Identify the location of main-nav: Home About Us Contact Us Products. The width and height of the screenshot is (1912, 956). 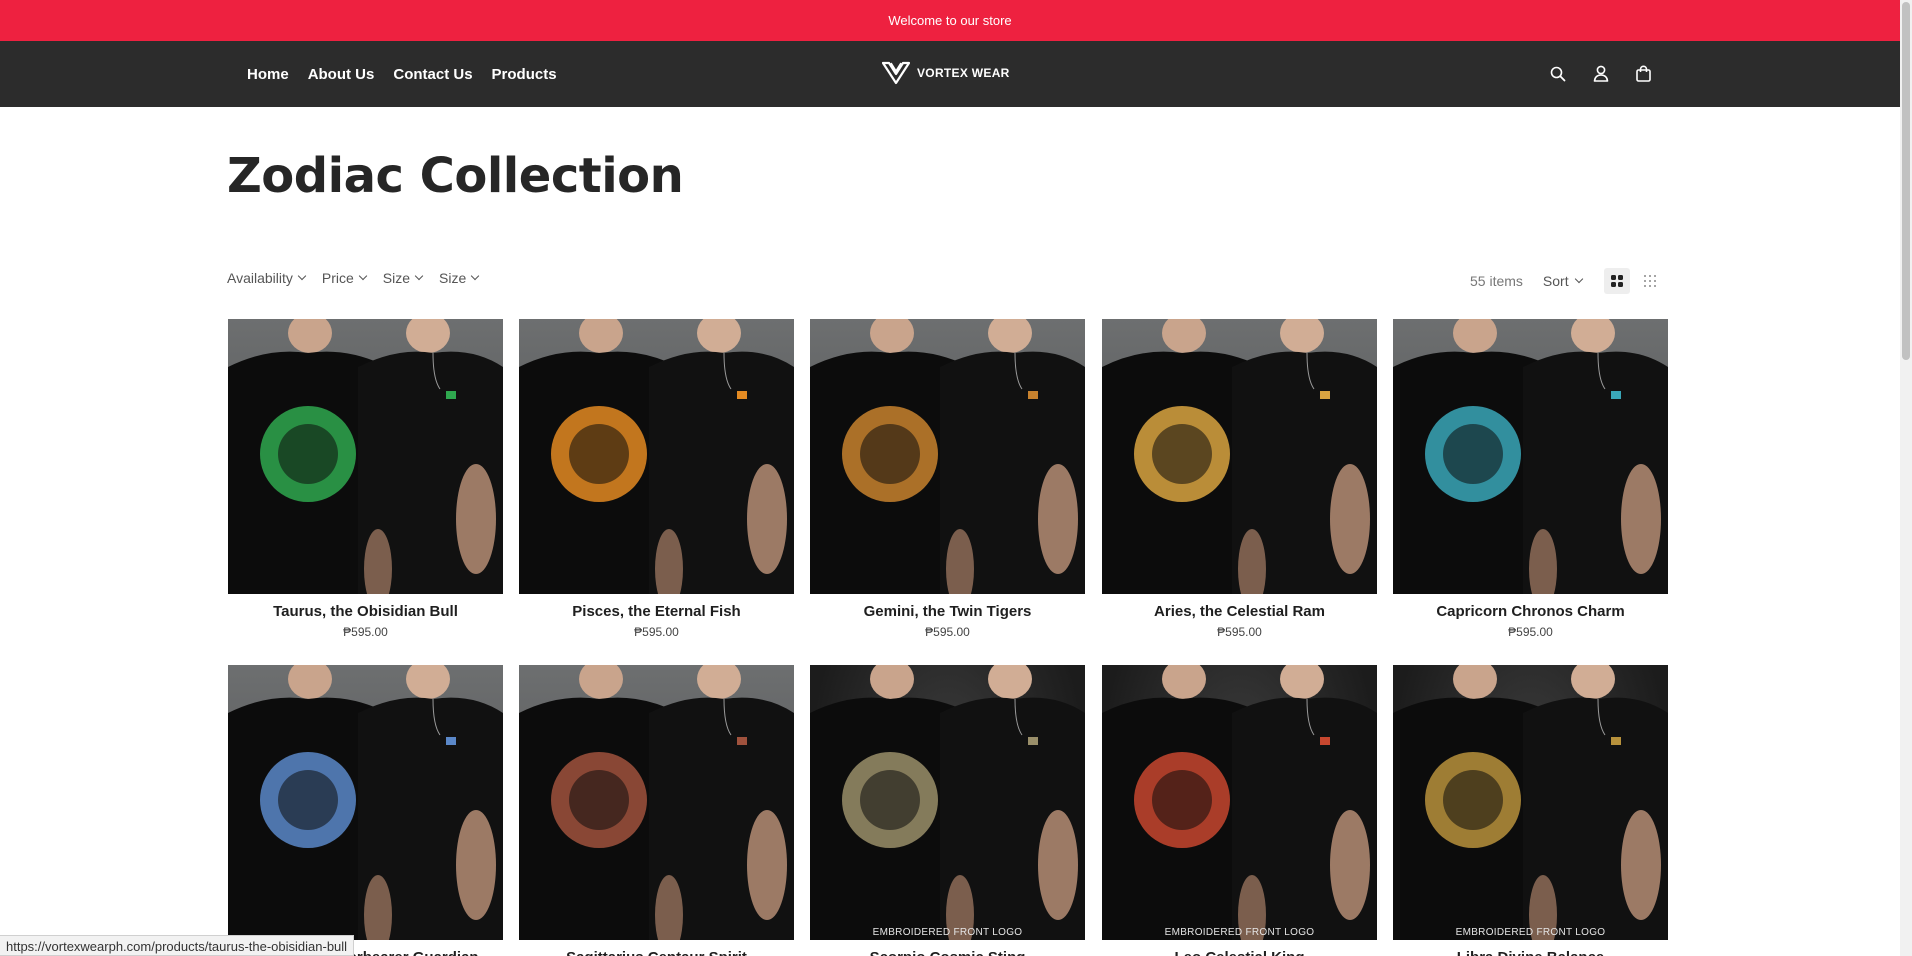
(402, 74).